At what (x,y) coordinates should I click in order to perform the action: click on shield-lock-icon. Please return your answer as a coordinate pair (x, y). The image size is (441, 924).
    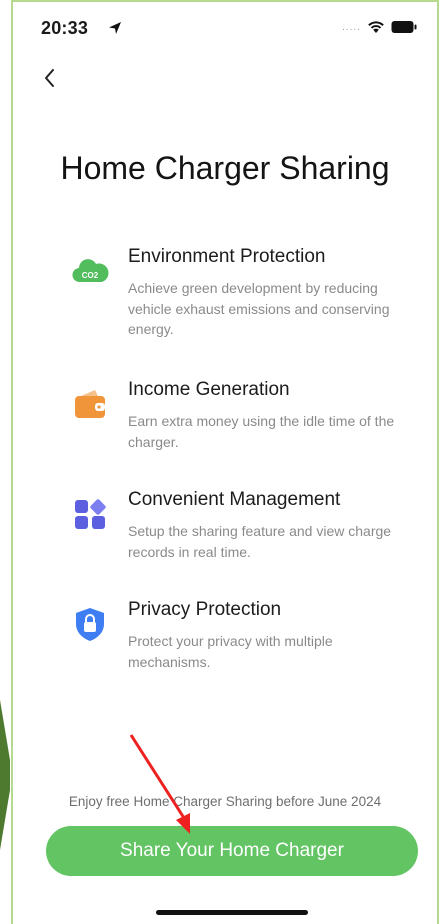
    Looking at the image, I should click on (90, 624).